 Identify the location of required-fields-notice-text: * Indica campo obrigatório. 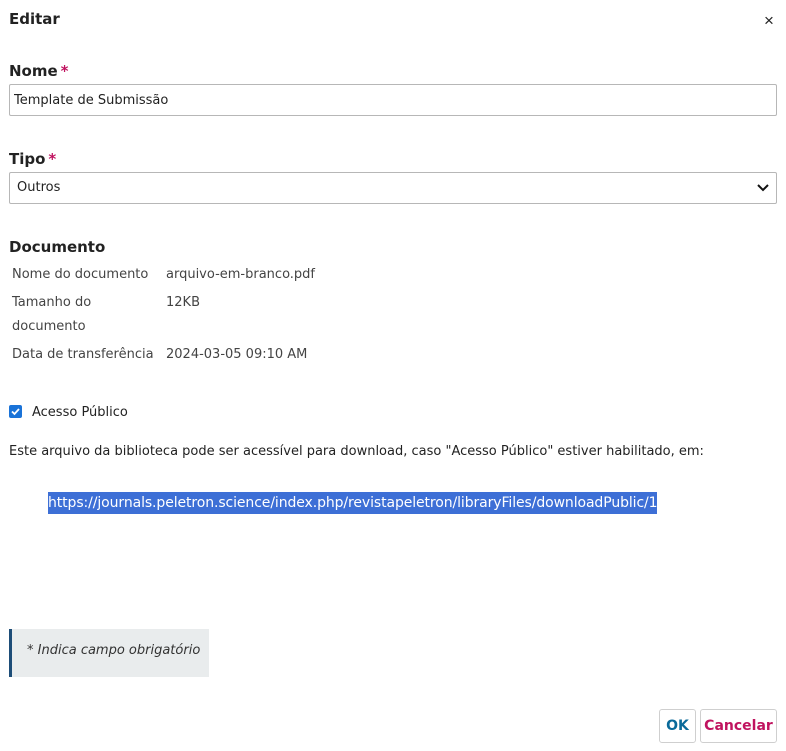
(114, 650).